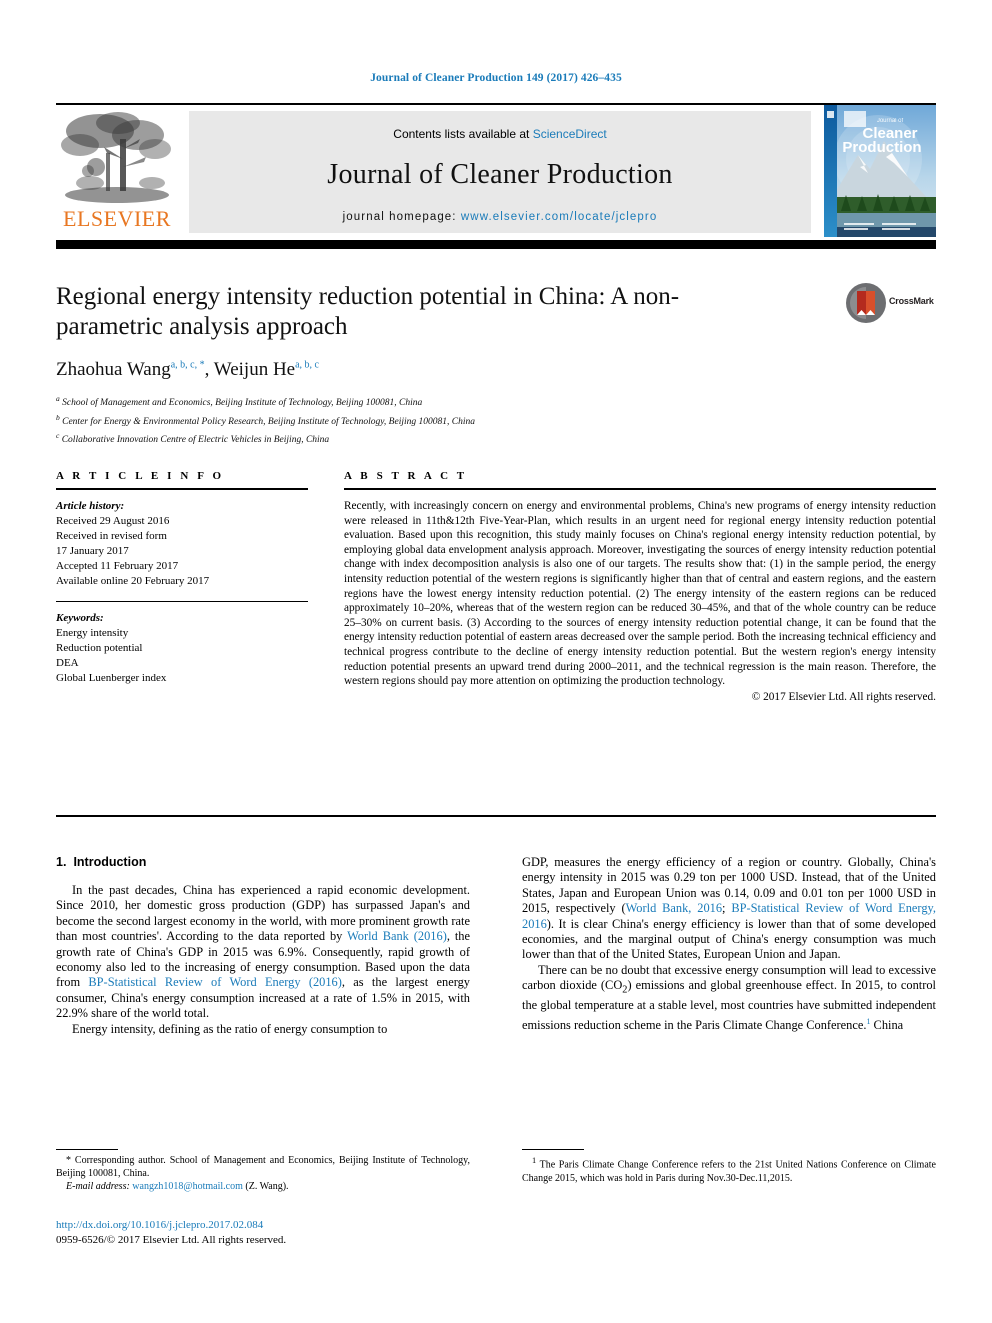  What do you see at coordinates (98, 1187) in the screenshot?
I see `email-label: E-mail address:` at bounding box center [98, 1187].